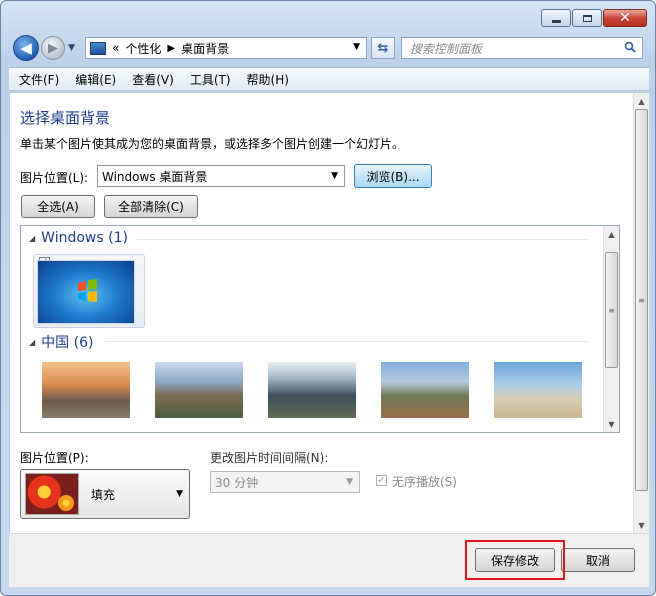 This screenshot has height=596, width=656. What do you see at coordinates (269, 458) in the screenshot?
I see `interval-label: 更改图片时间间隔(N):` at bounding box center [269, 458].